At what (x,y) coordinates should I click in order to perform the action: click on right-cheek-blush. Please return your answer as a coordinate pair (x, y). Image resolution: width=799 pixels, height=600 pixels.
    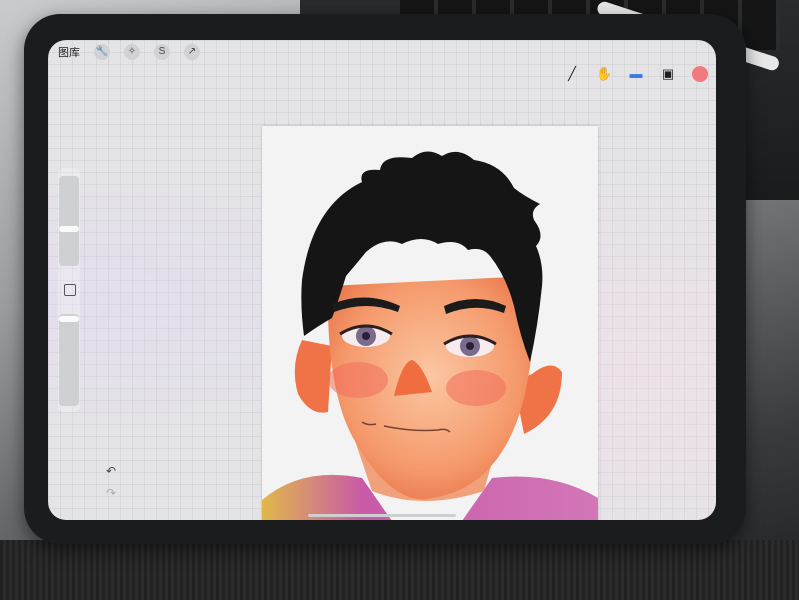
    Looking at the image, I should click on (476, 388).